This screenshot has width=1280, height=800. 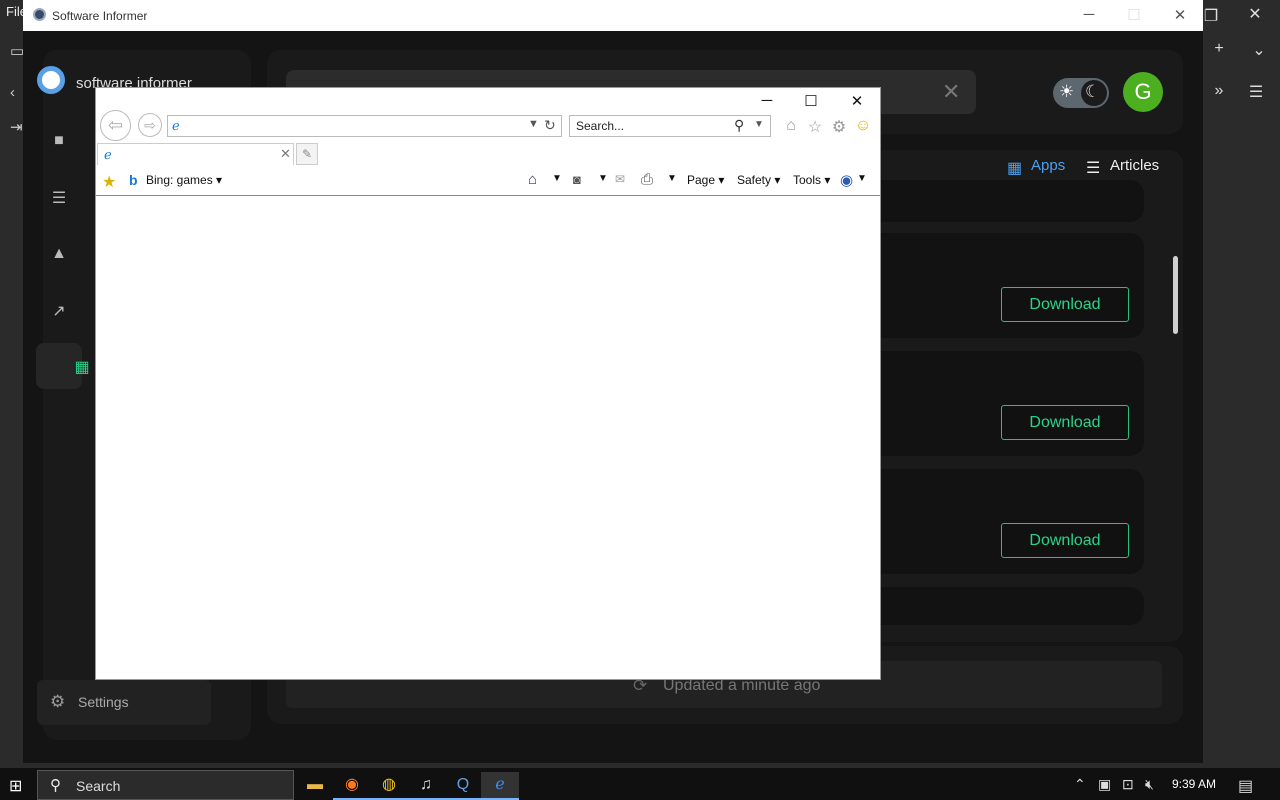 I want to click on chevron-down-icon: ⌄, so click(x=1259, y=50).